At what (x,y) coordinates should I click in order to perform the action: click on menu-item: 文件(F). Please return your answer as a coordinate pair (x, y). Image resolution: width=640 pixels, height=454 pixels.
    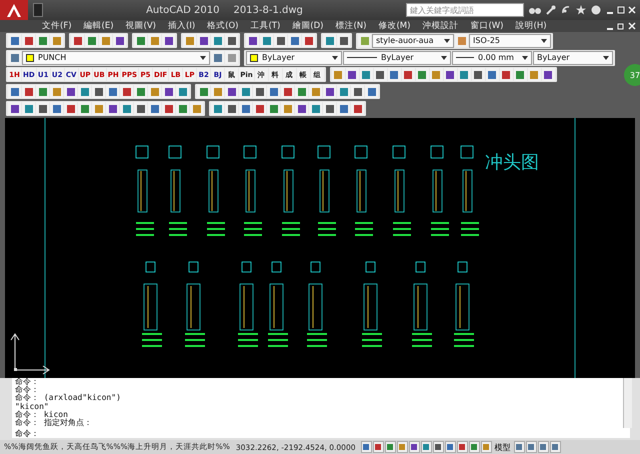
    Looking at the image, I should click on (57, 26).